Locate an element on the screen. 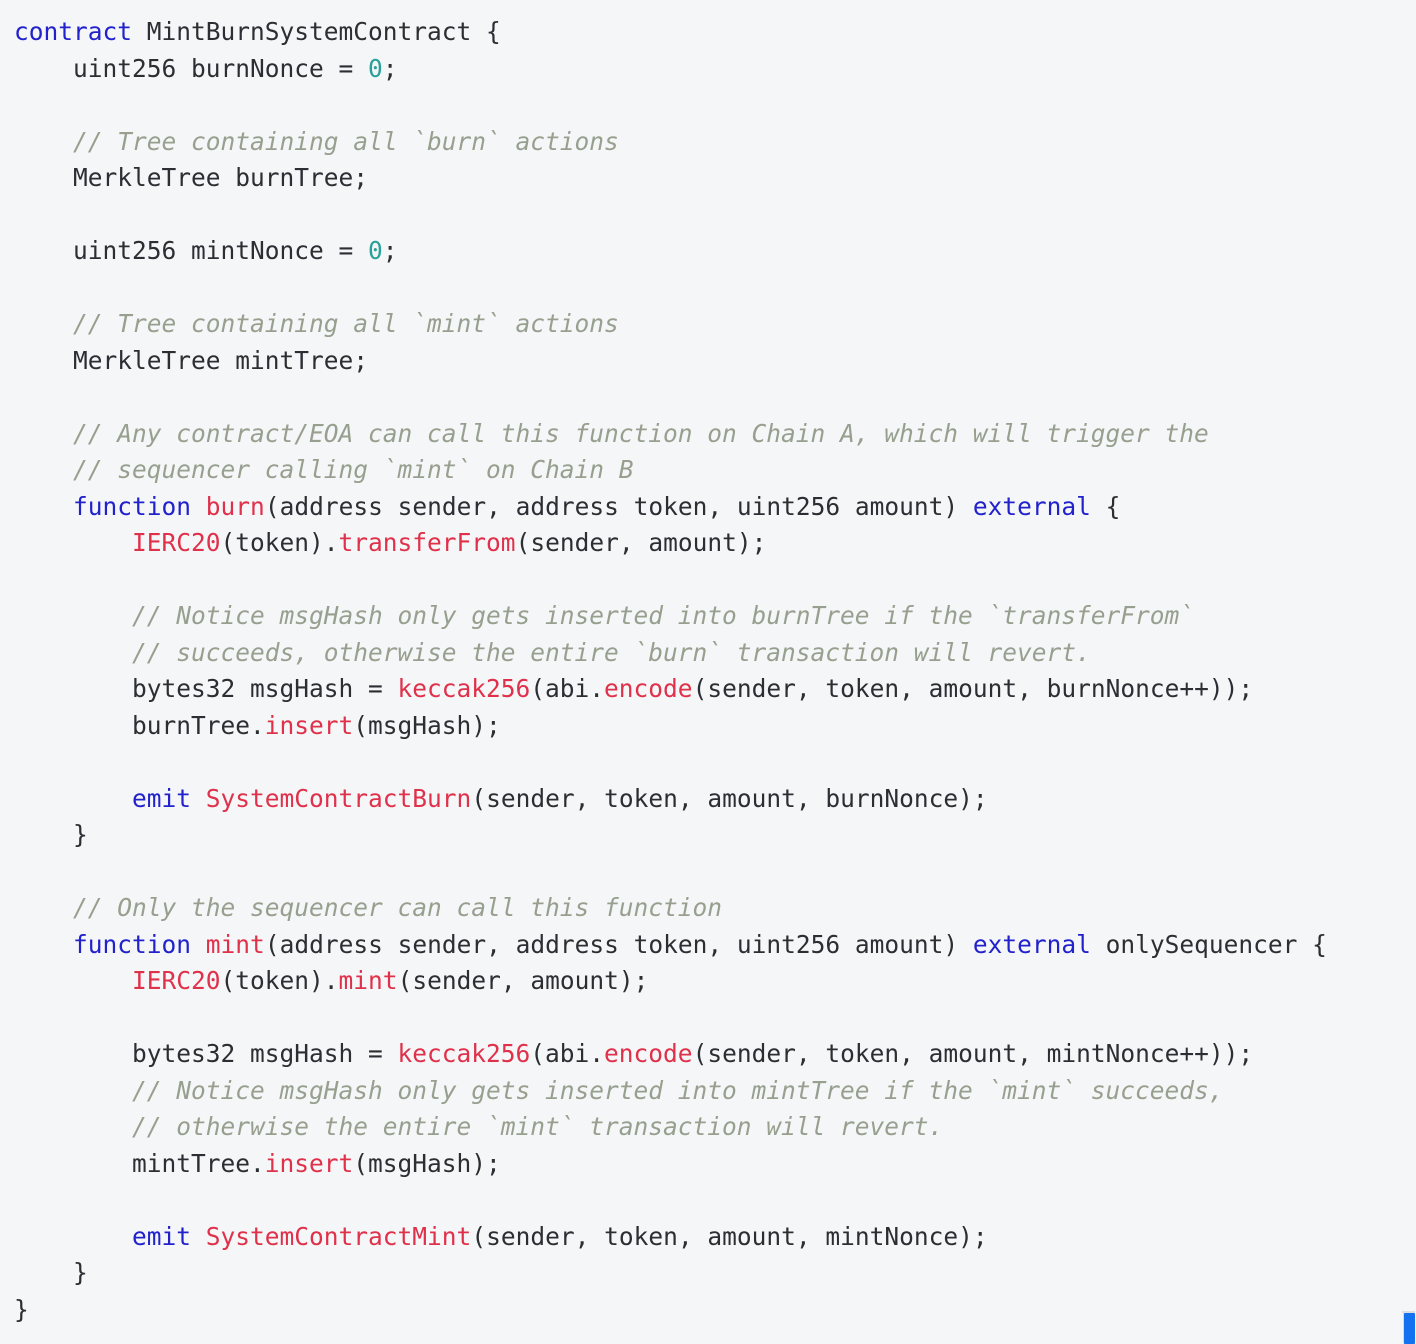 The image size is (1416, 1344). code-line: IERC20(token).mint(sender, amount); is located at coordinates (331, 980).